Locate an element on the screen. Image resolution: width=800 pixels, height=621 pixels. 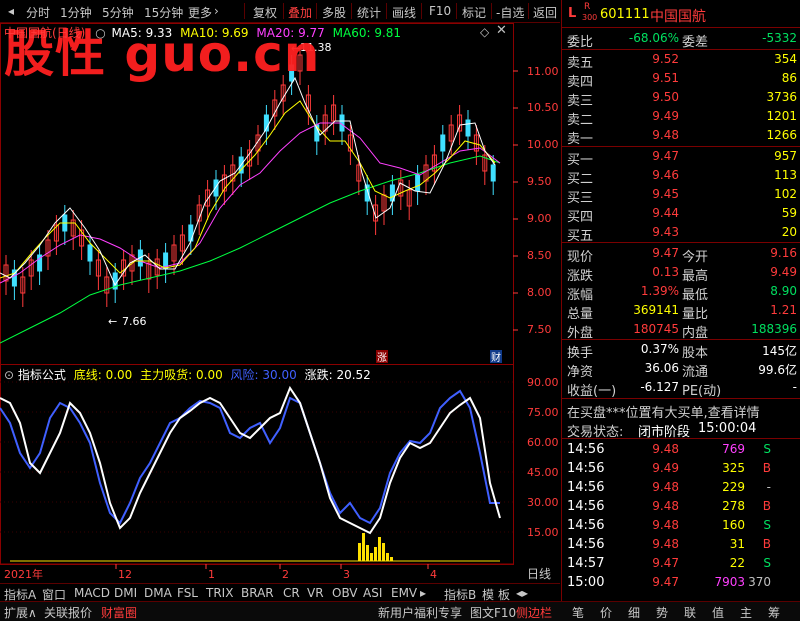
tab-chou: 筹 is located at coordinates (774, 612).